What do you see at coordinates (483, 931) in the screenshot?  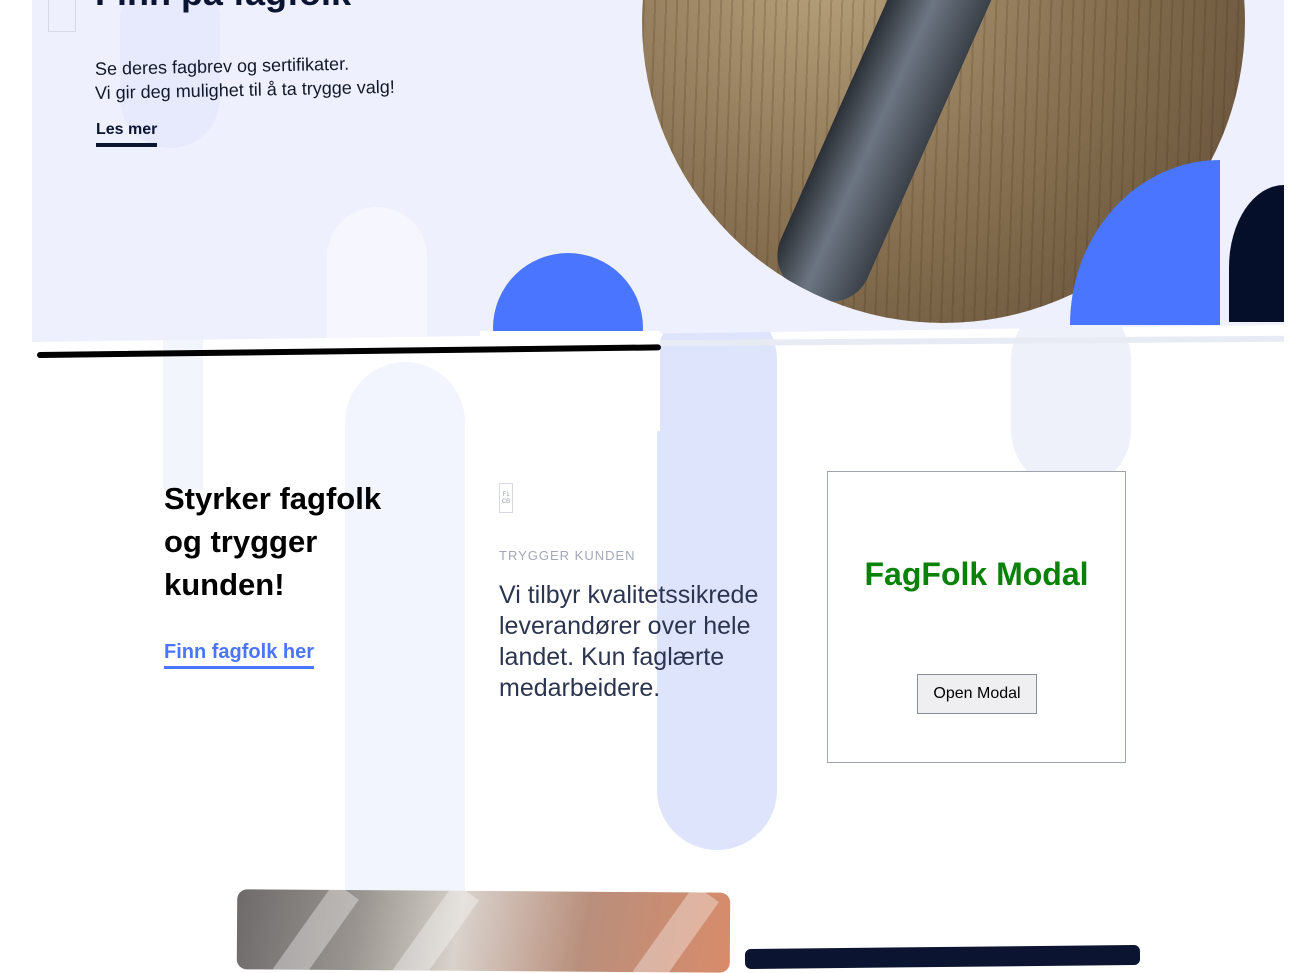 I see `bottom-image` at bounding box center [483, 931].